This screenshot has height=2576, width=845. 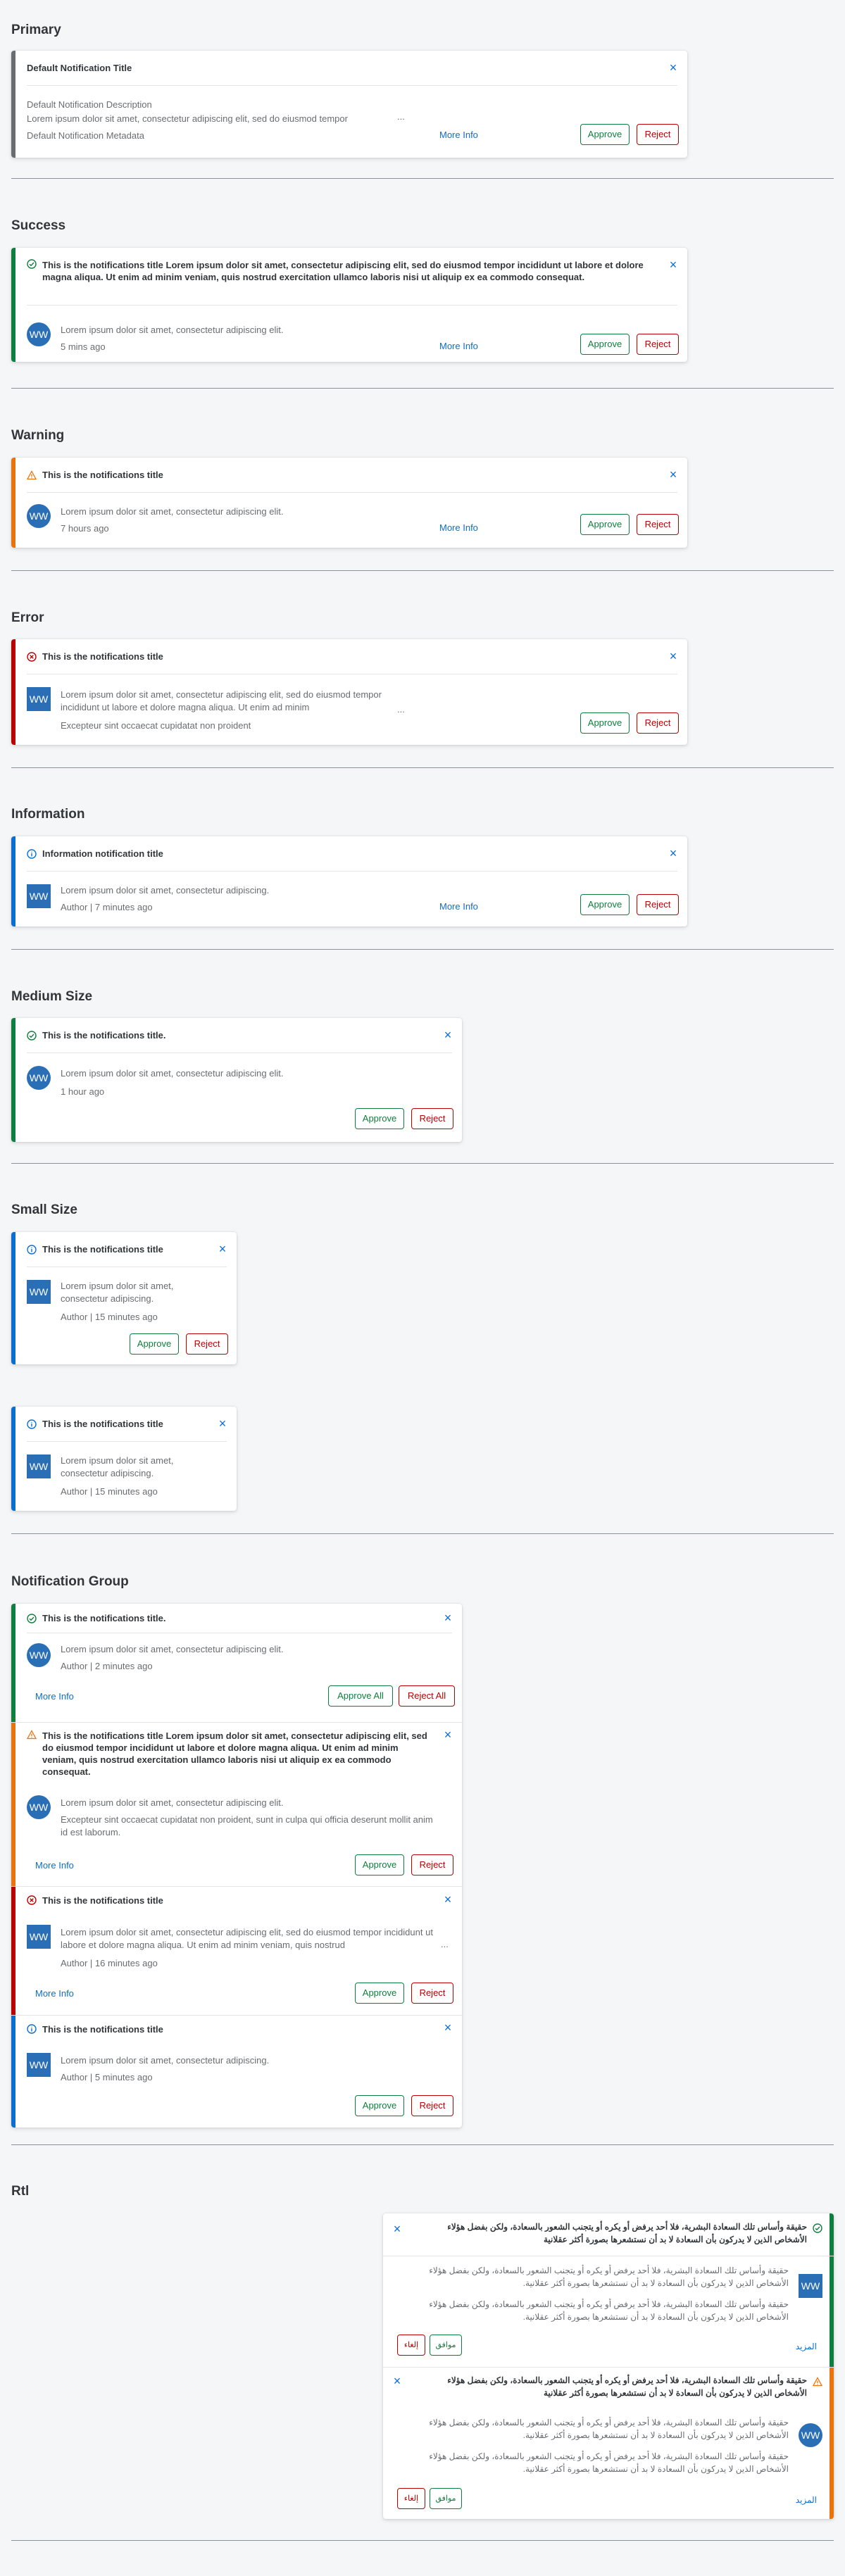 What do you see at coordinates (38, 226) in the screenshot?
I see `section-title-success: Success` at bounding box center [38, 226].